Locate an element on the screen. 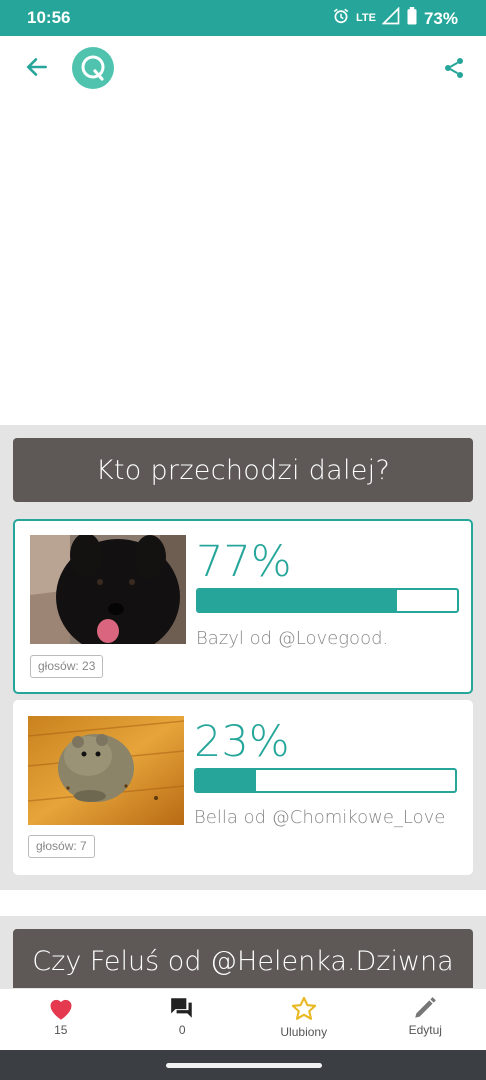 Image resolution: width=486 pixels, height=1080 pixels. home-gesture-pill is located at coordinates (244, 1065).